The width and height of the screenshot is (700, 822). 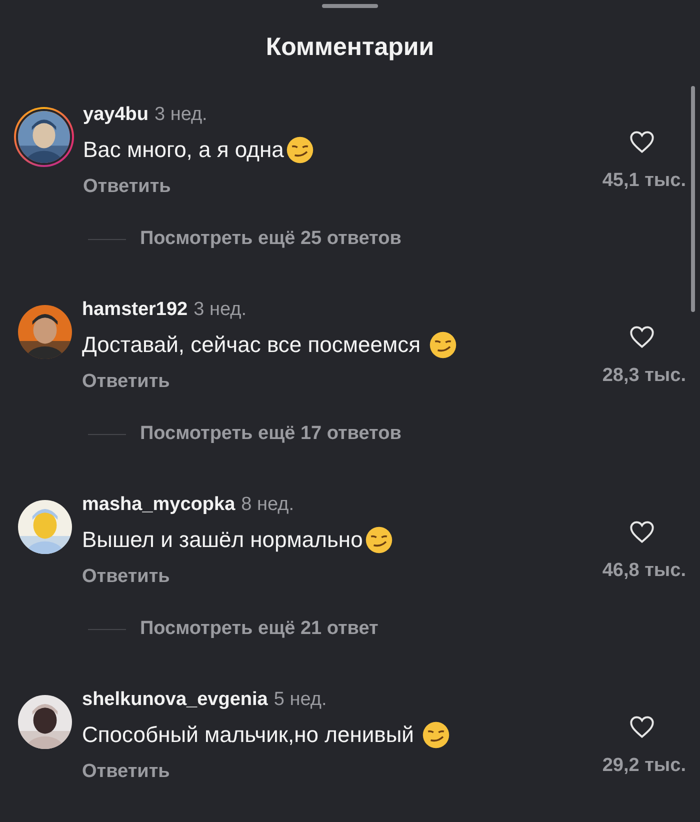 What do you see at coordinates (350, 6) in the screenshot?
I see `drag-handle` at bounding box center [350, 6].